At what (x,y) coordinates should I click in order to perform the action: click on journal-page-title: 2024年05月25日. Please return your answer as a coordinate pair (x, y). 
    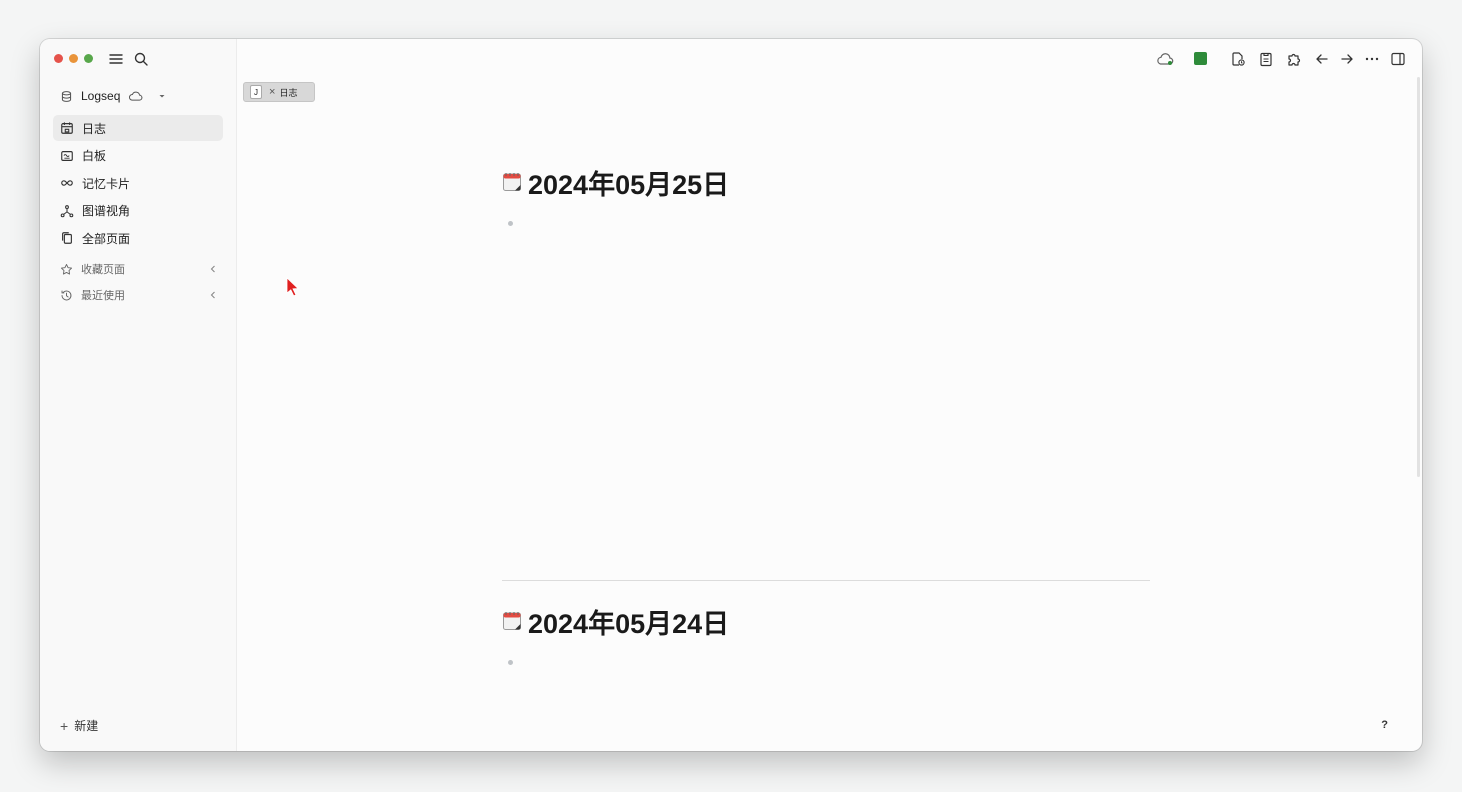
    Looking at the image, I should click on (616, 182).